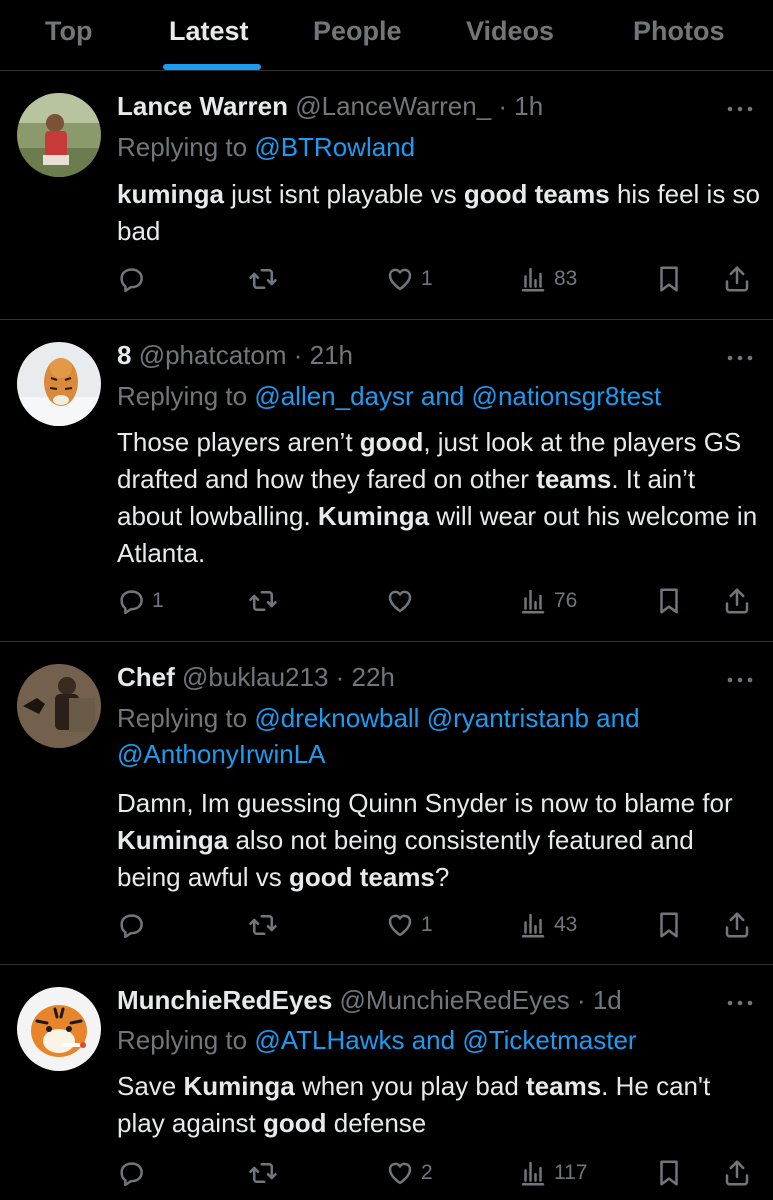 The image size is (773, 1200). Describe the element at coordinates (552, 1173) in the screenshot. I see `views-button: 117` at that location.